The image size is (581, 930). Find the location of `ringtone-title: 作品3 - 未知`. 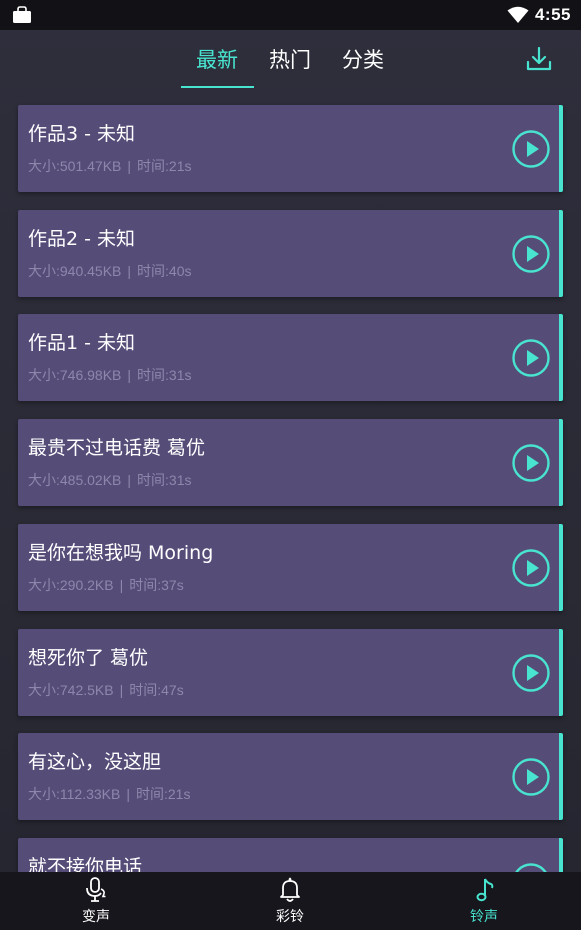

ringtone-title: 作品3 - 未知 is located at coordinates (82, 134).